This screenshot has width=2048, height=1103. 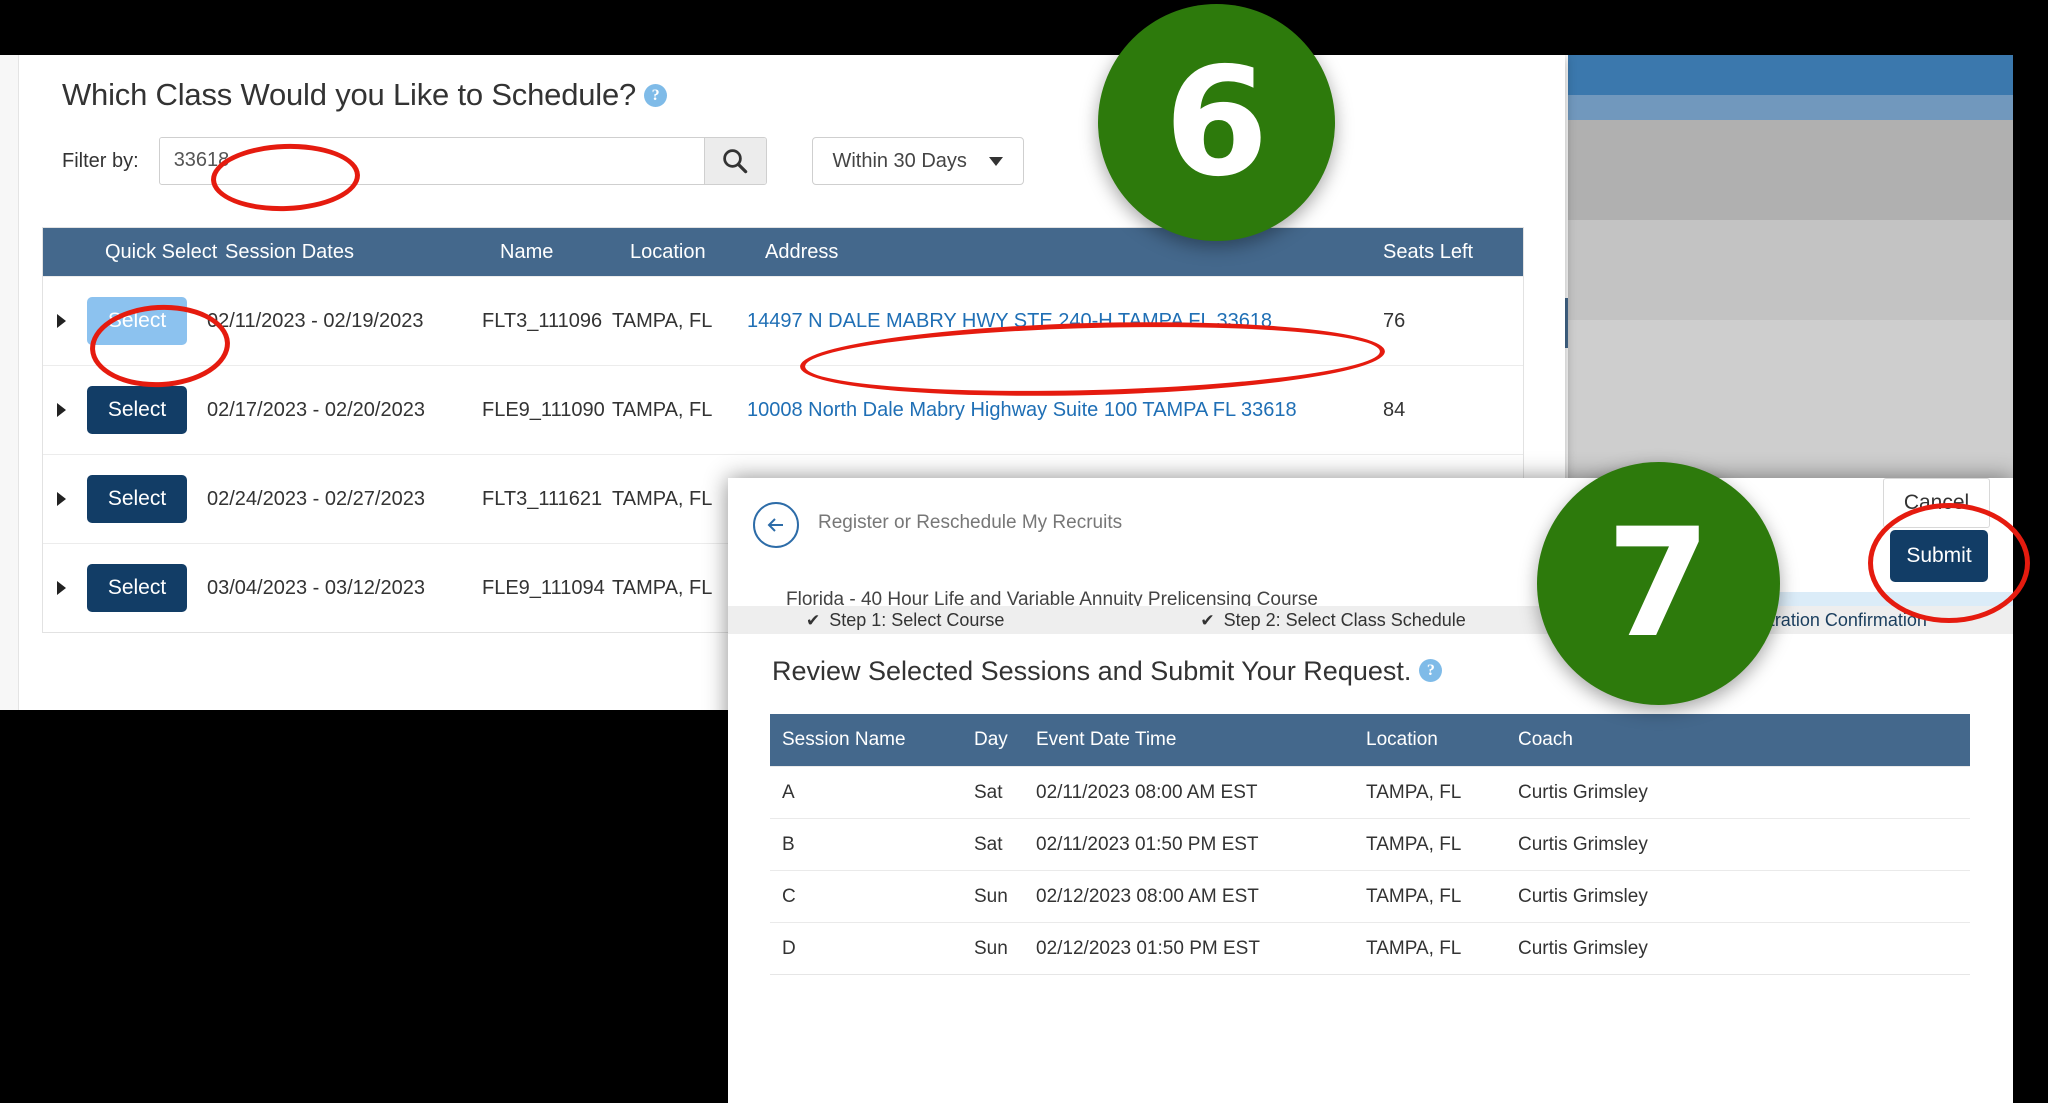 What do you see at coordinates (1428, 251) in the screenshot?
I see `column-header-seats-left: Seats Left` at bounding box center [1428, 251].